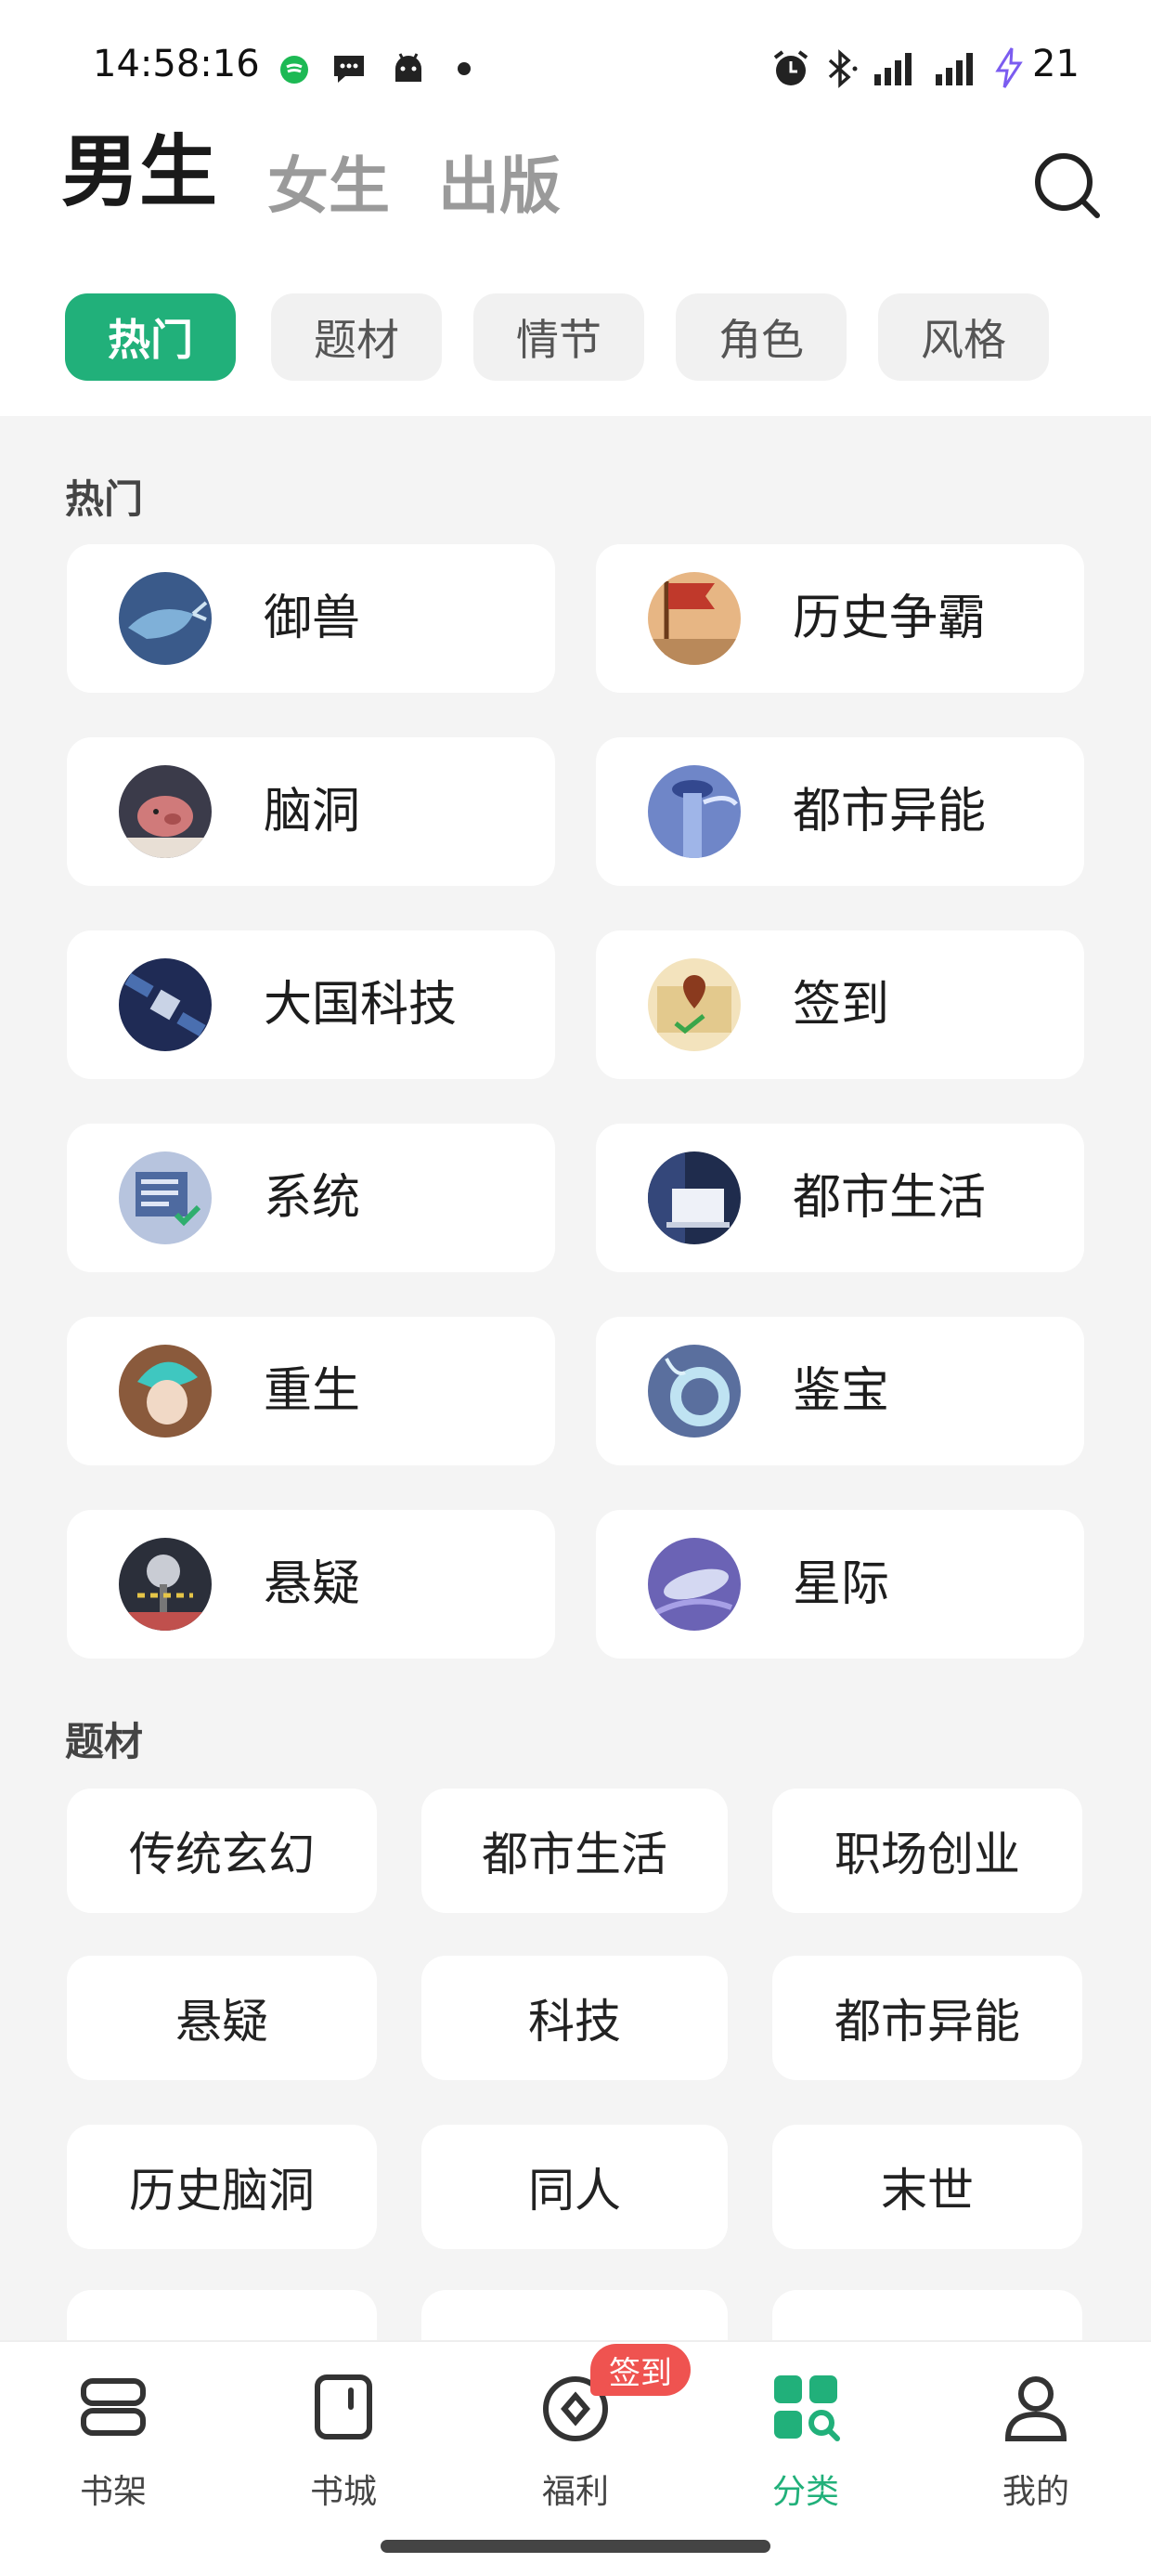 This screenshot has width=1151, height=2576. I want to click on battery-level: 21, so click(1056, 64).